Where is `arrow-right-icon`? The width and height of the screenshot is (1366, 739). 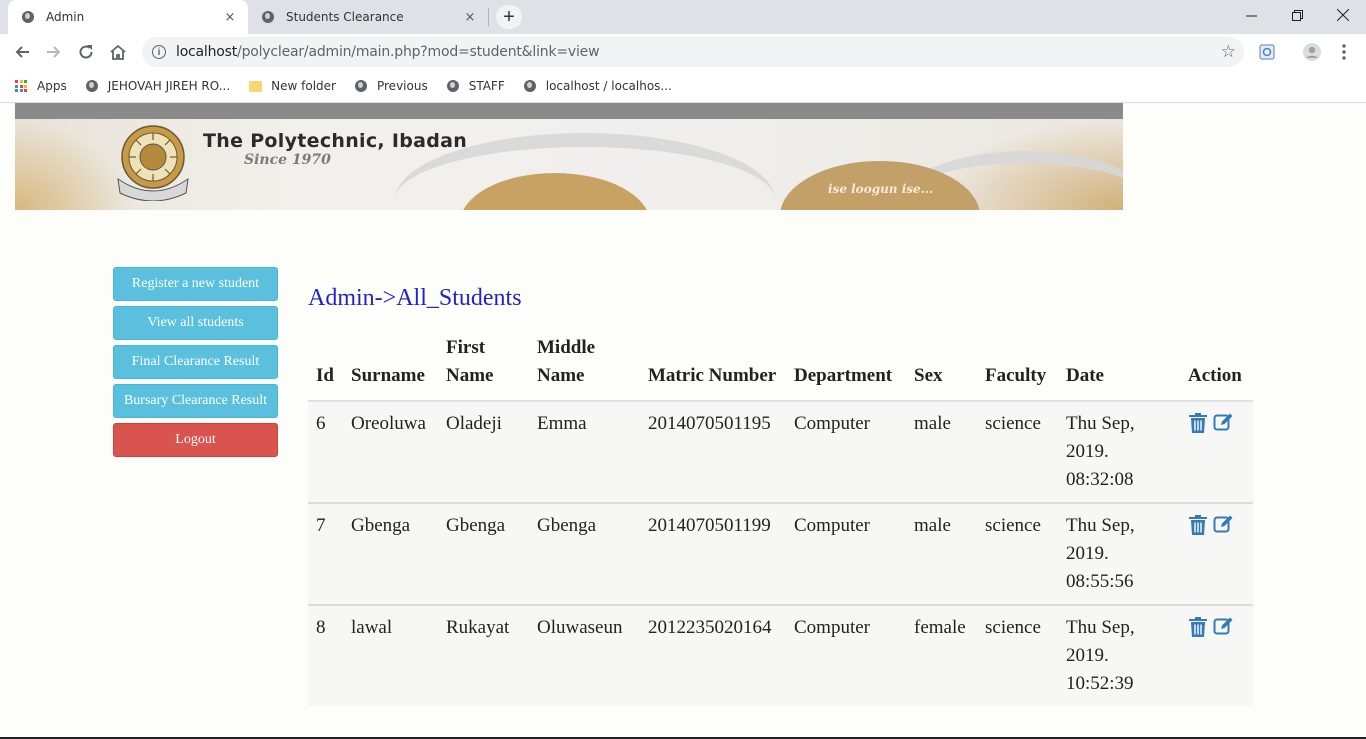 arrow-right-icon is located at coordinates (54, 52).